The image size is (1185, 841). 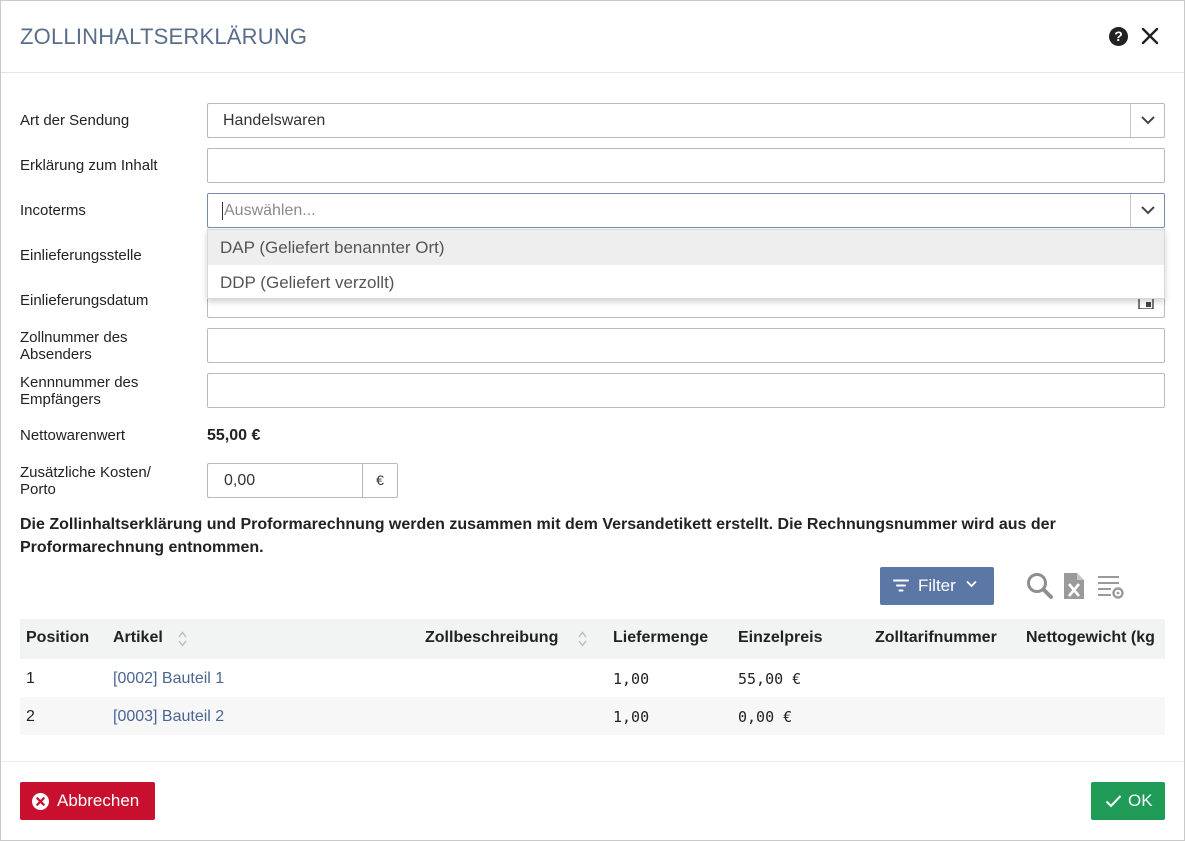 What do you see at coordinates (168, 679) in the screenshot?
I see `cell-artikel-link: [0002] Bauteil 1` at bounding box center [168, 679].